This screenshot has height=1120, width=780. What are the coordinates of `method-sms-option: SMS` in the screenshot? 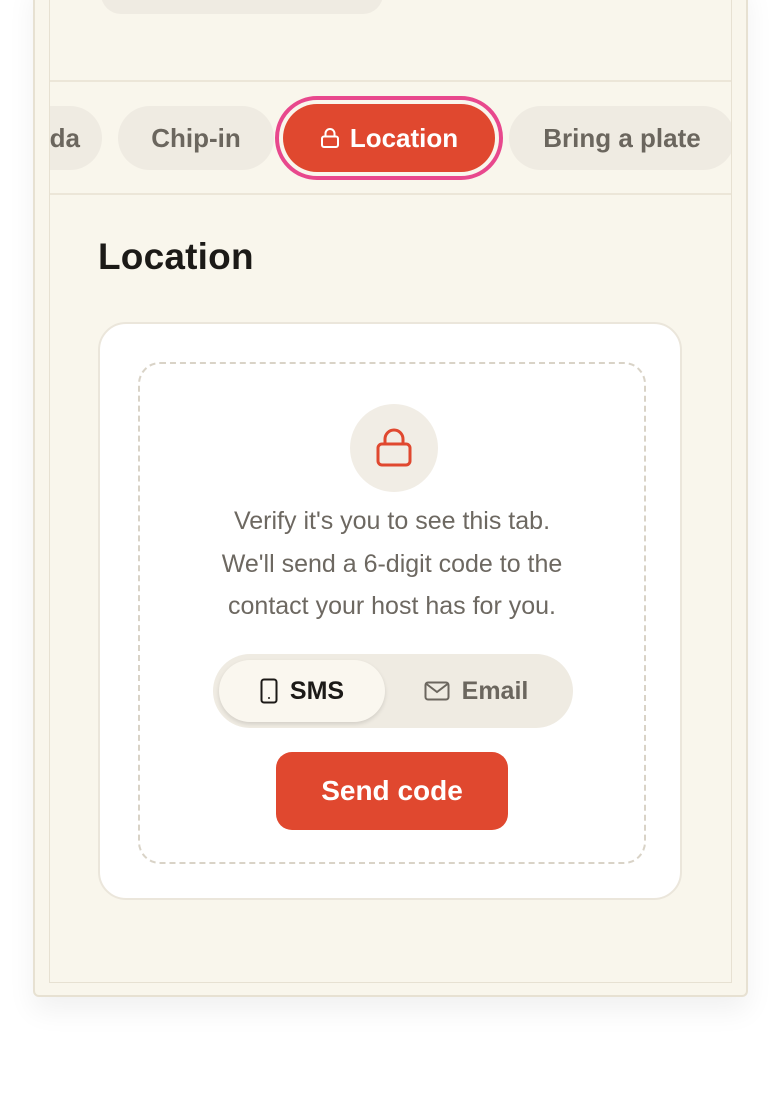 It's located at (302, 691).